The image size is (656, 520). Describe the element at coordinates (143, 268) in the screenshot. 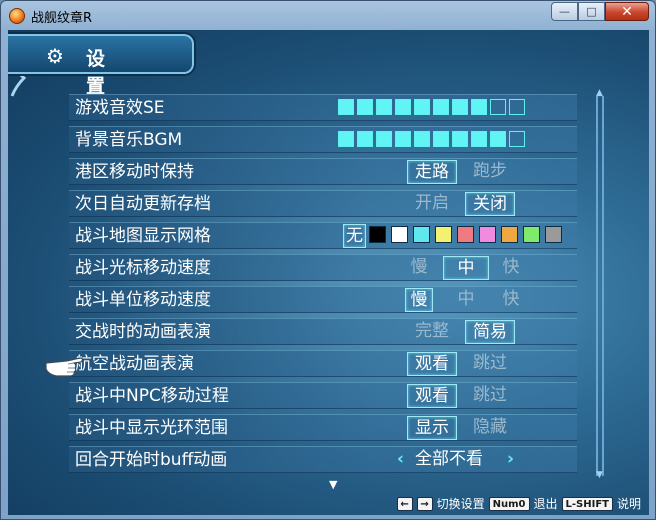

I see `setting-label: 战斗光标移动速度` at that location.